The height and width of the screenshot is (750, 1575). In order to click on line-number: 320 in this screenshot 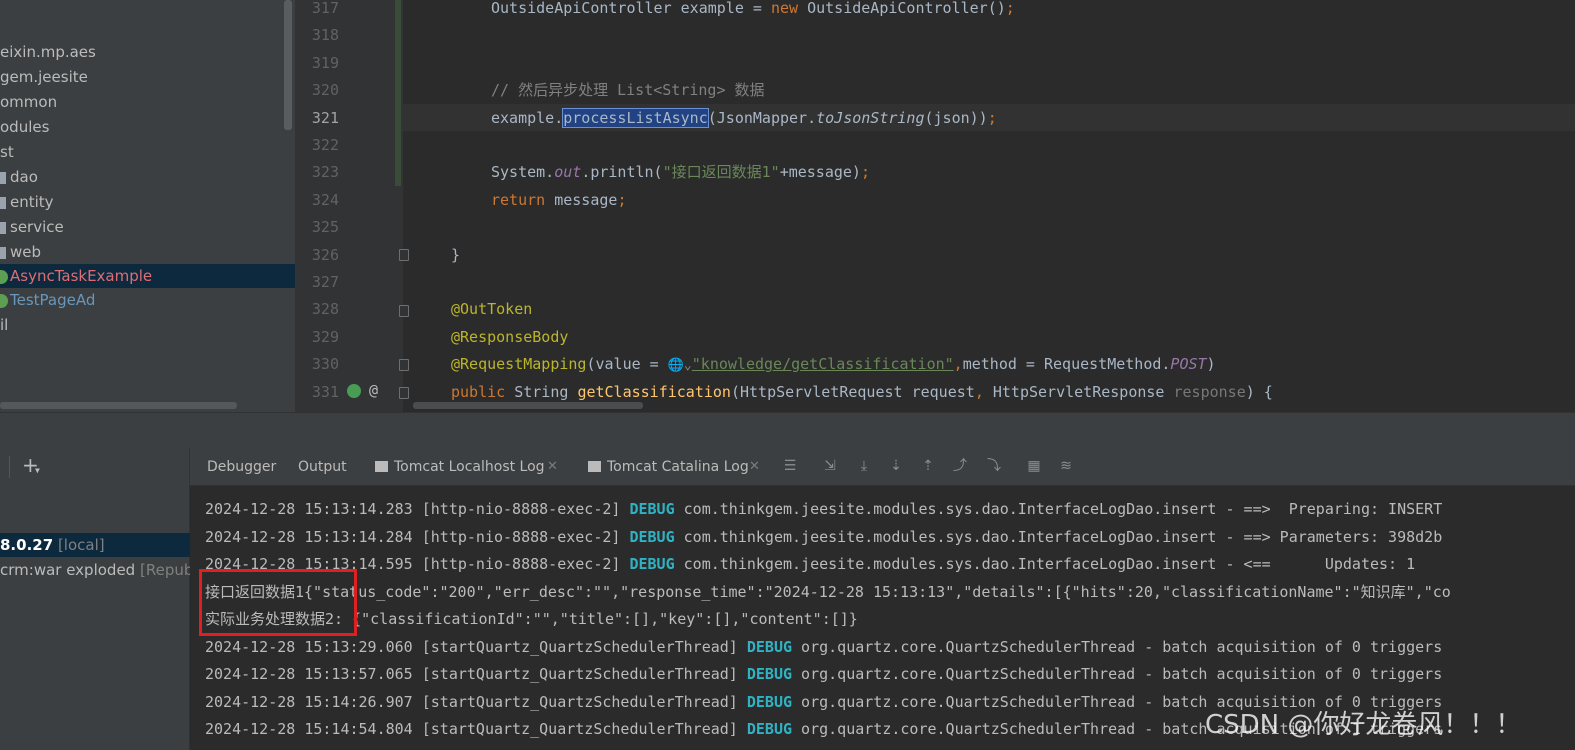, I will do `click(317, 90)`.